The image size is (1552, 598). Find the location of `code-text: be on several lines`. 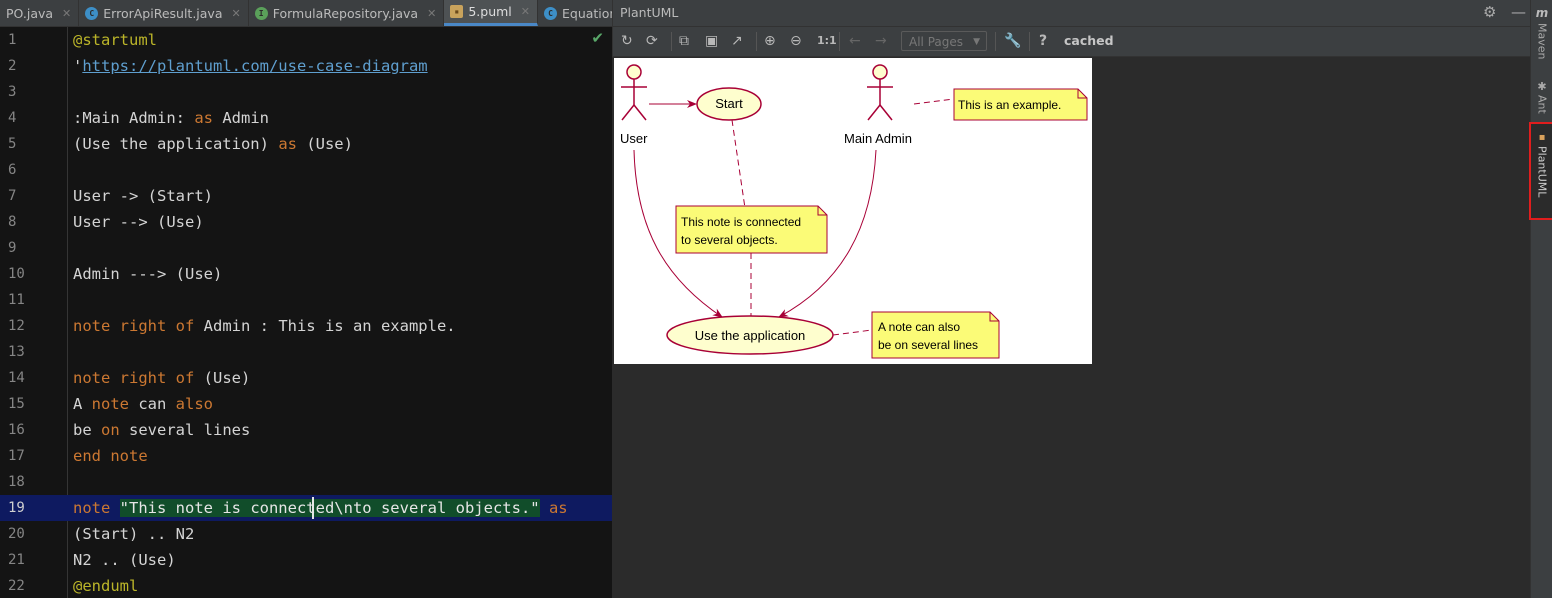

code-text: be on several lines is located at coordinates (161, 430).